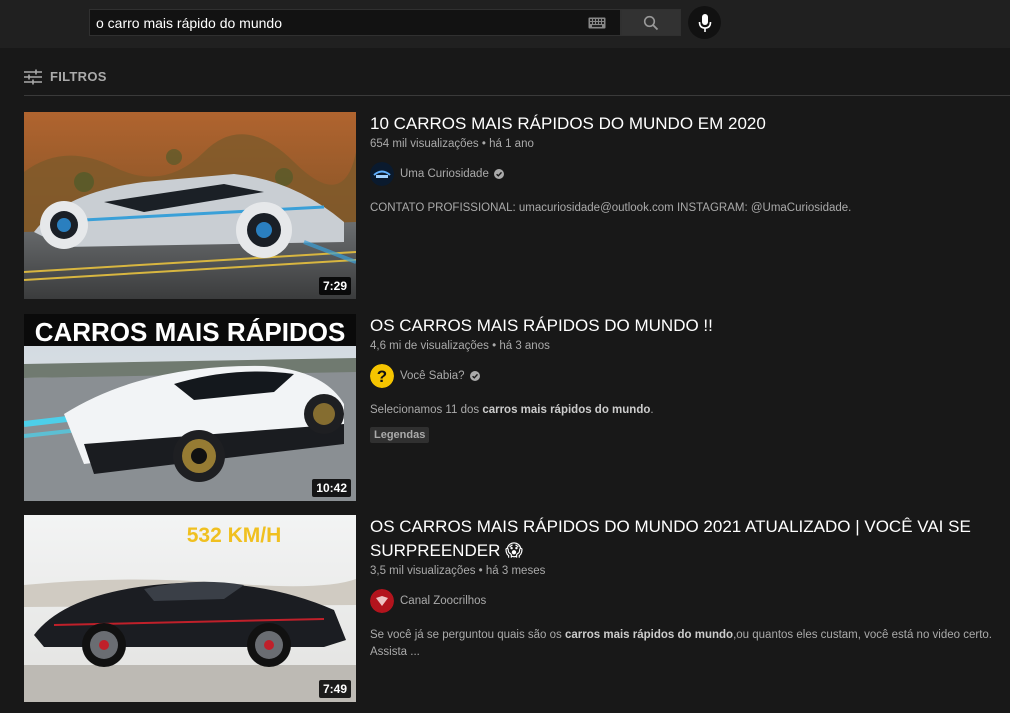  What do you see at coordinates (424, 144) in the screenshot?
I see `view-count: 654 mil visualizações` at bounding box center [424, 144].